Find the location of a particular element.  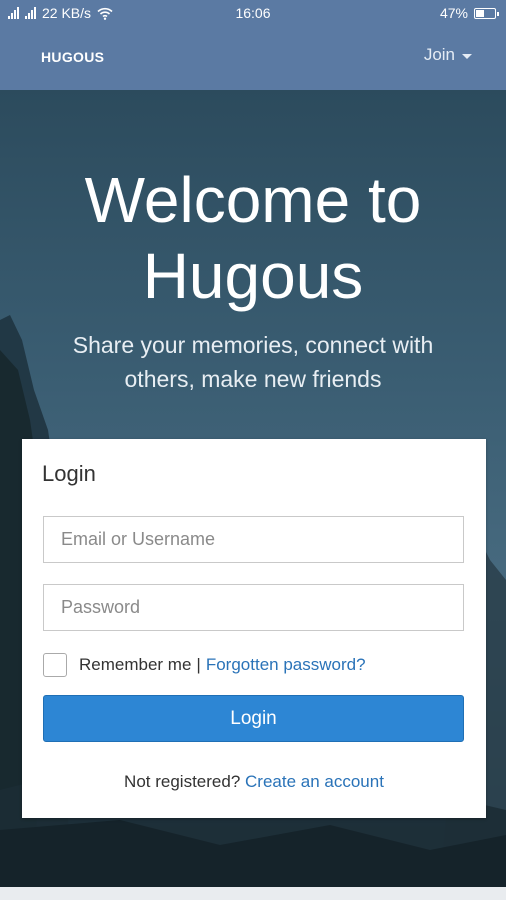

email-username-input is located at coordinates (253, 539).